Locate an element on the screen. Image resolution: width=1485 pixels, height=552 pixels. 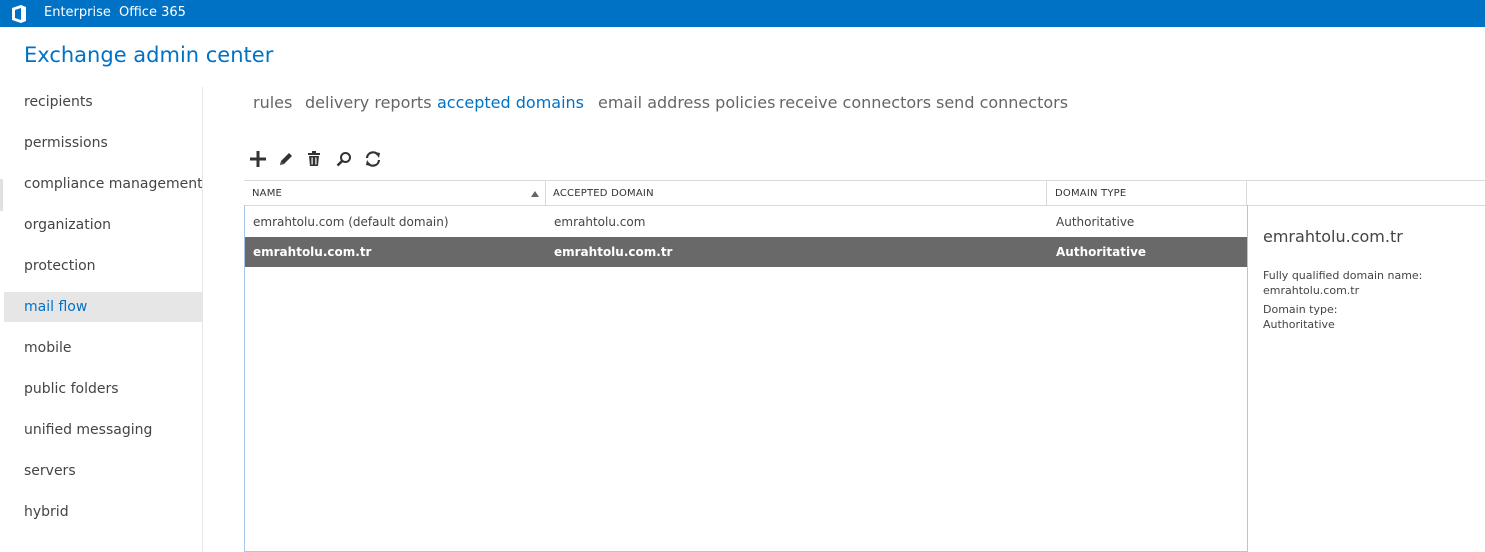
details-title: emrahtolu.com.tr is located at coordinates (1333, 236).